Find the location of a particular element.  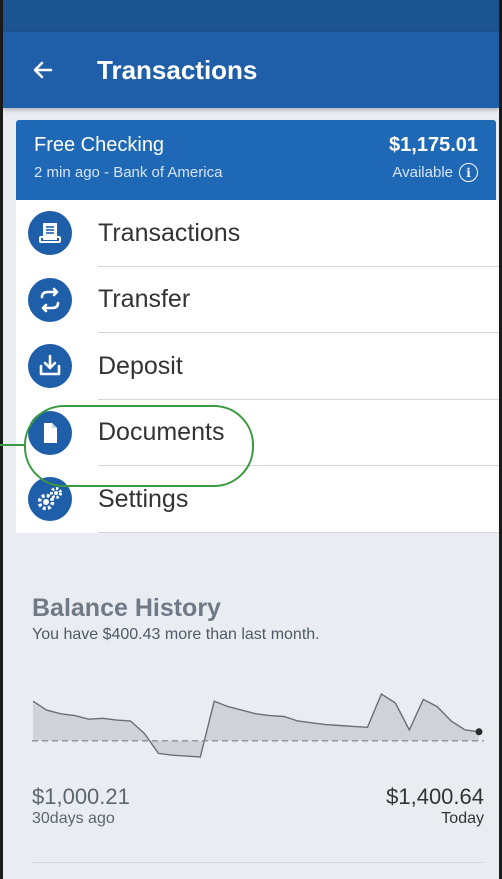

gears-icon is located at coordinates (50, 499).